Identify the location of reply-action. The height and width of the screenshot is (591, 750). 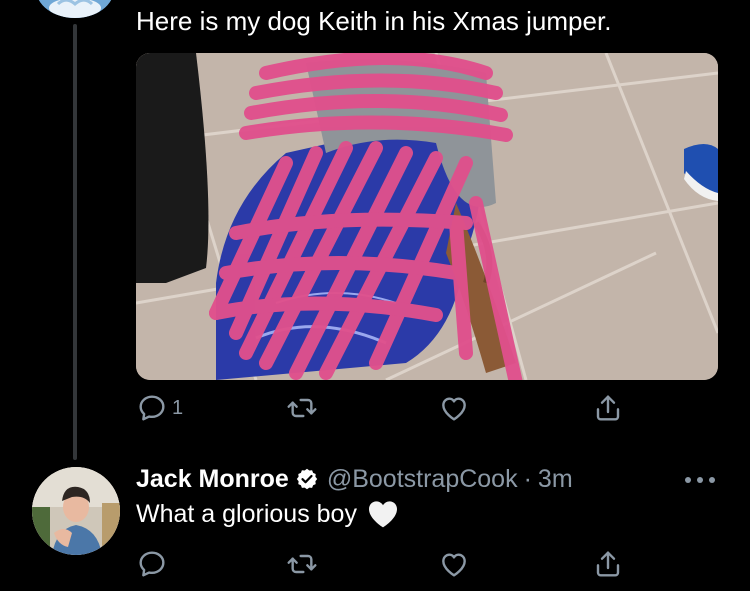
(154, 564).